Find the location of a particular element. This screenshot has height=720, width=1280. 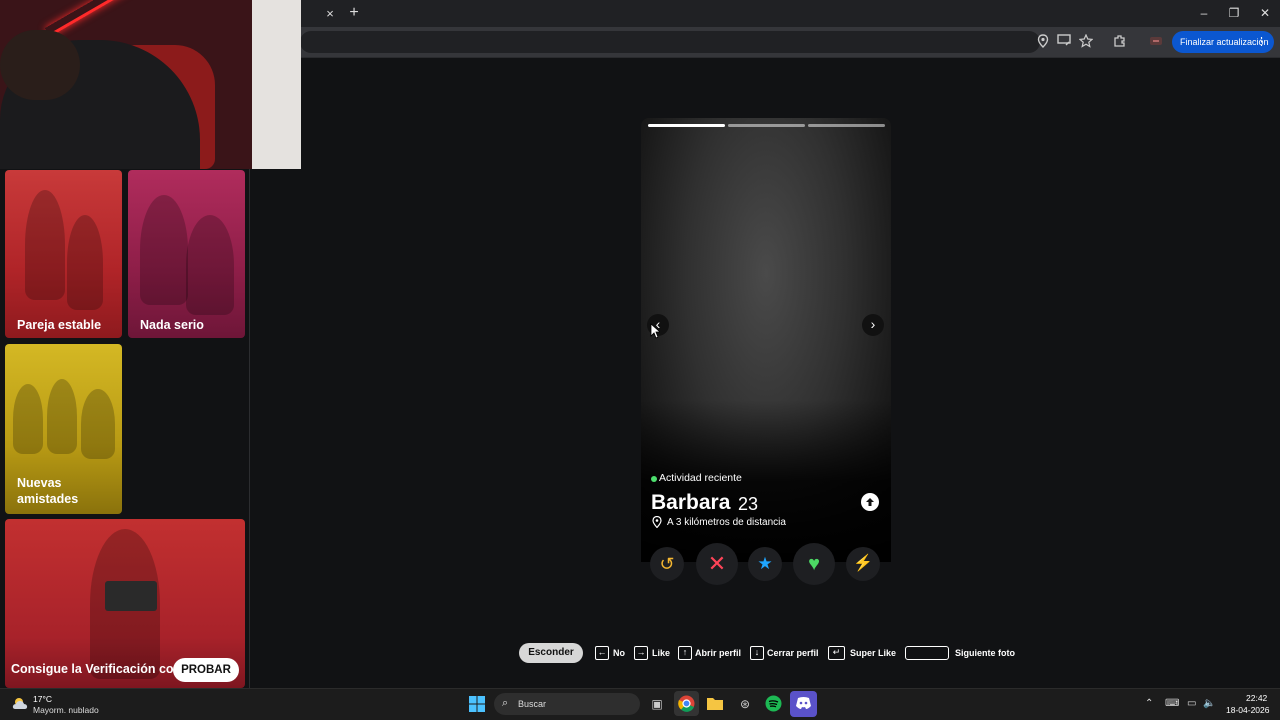

search-placeholder: Buscar is located at coordinates (532, 704).